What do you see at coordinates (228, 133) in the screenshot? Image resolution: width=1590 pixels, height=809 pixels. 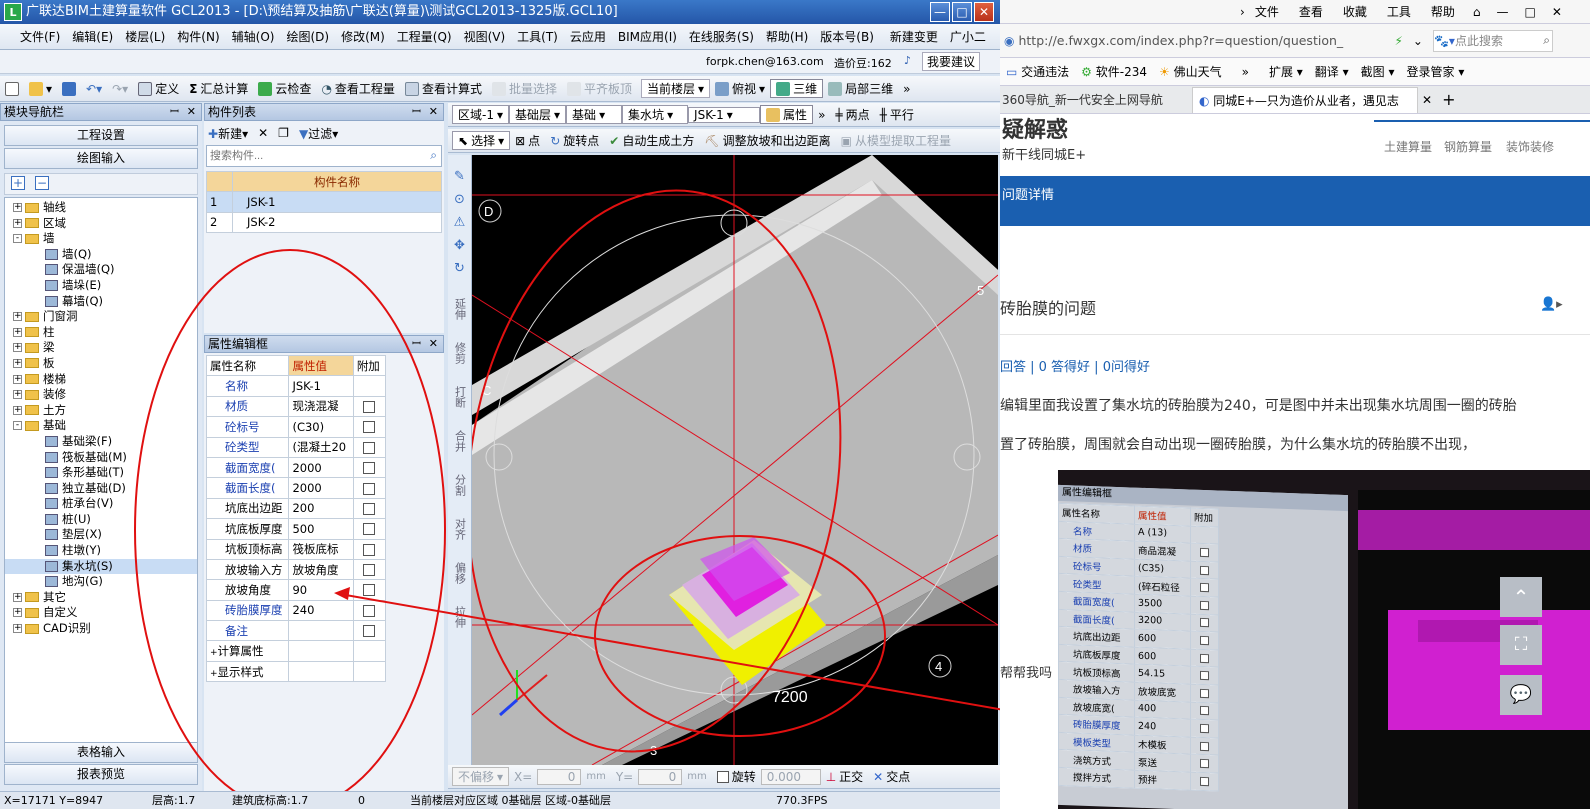 I see `new-component-button: ✚新建▾` at bounding box center [228, 133].